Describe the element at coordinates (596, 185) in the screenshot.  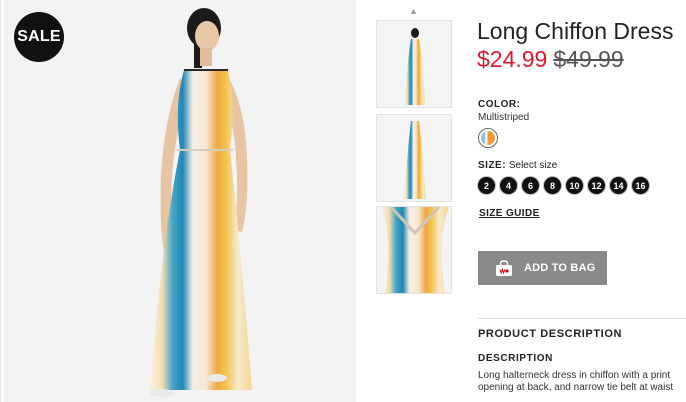
I see `size-option-12: 12` at that location.